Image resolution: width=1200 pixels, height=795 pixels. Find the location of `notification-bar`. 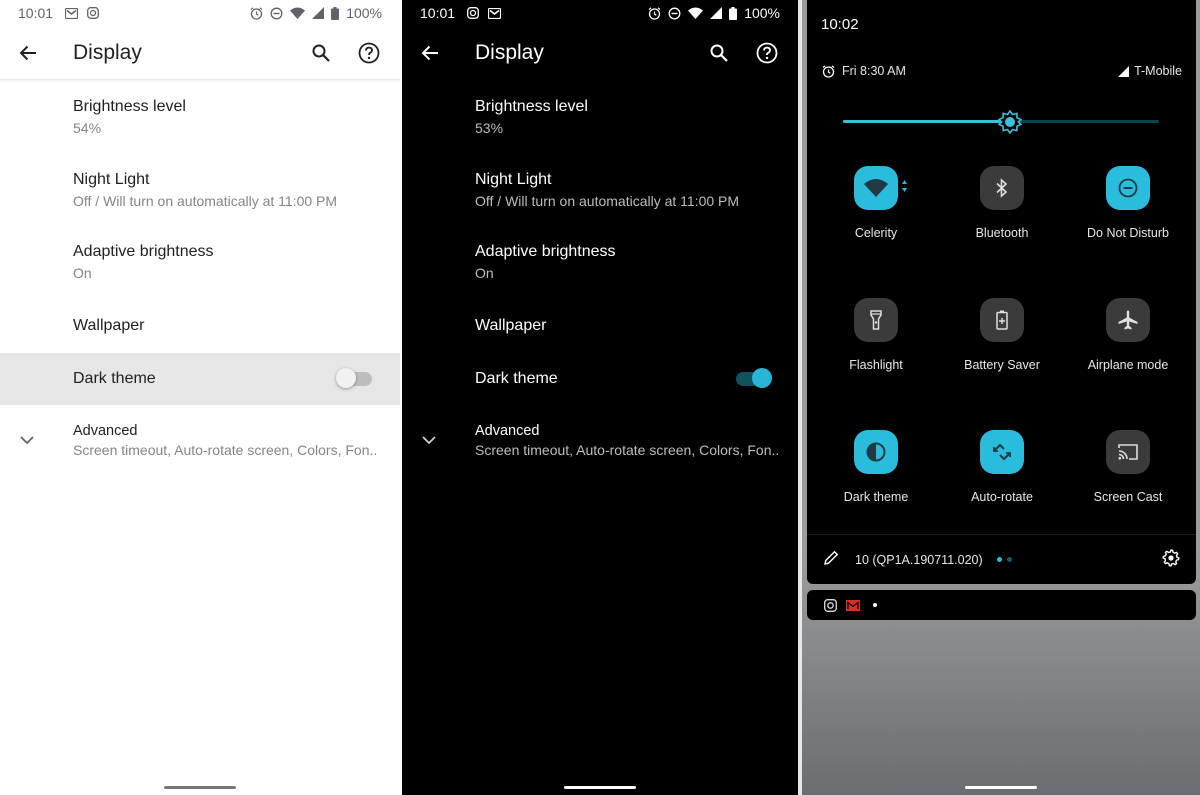

notification-bar is located at coordinates (1001, 605).